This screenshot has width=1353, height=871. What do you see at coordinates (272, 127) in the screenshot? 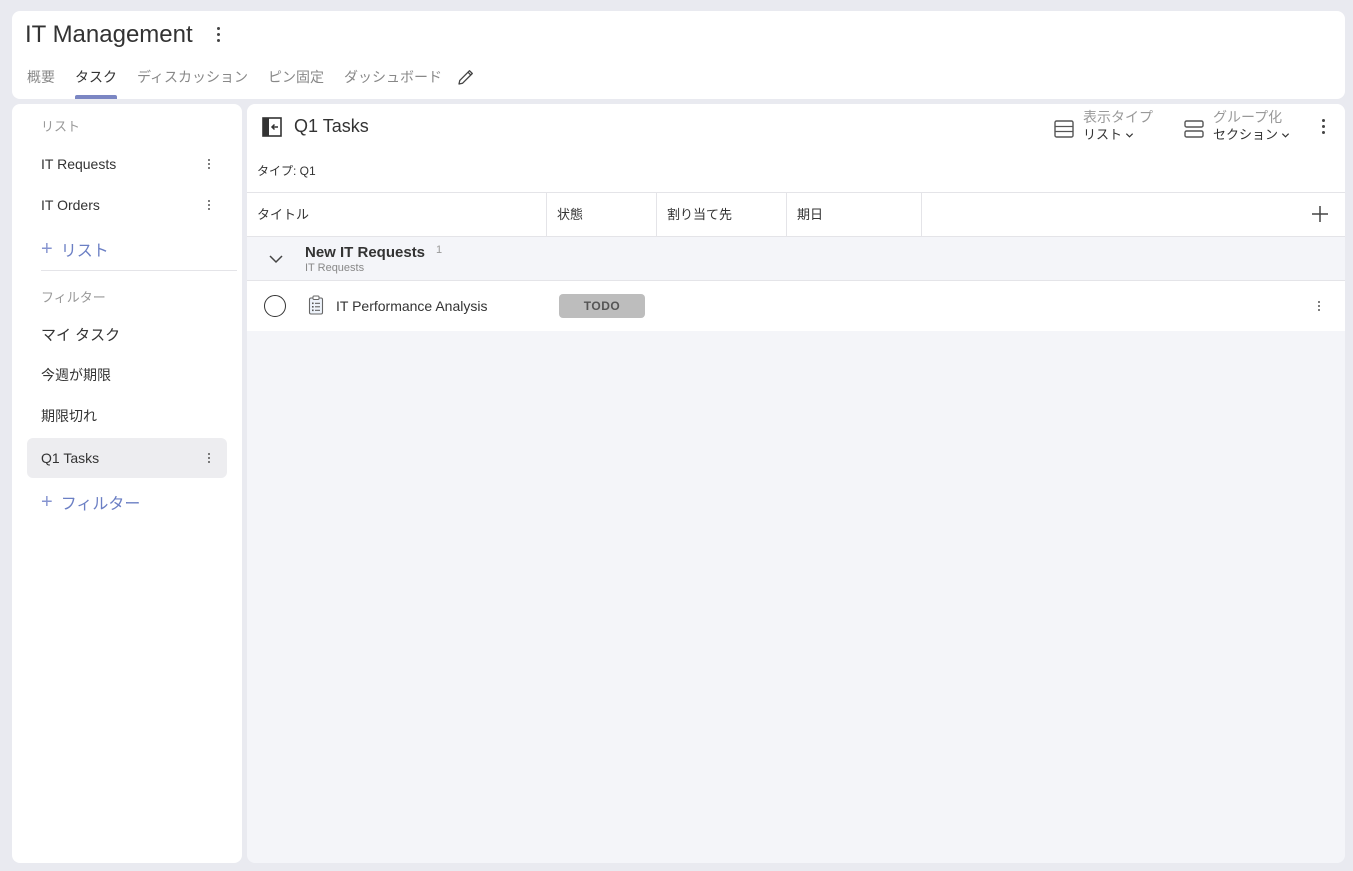
I see `collapse-sidebar-icon` at bounding box center [272, 127].